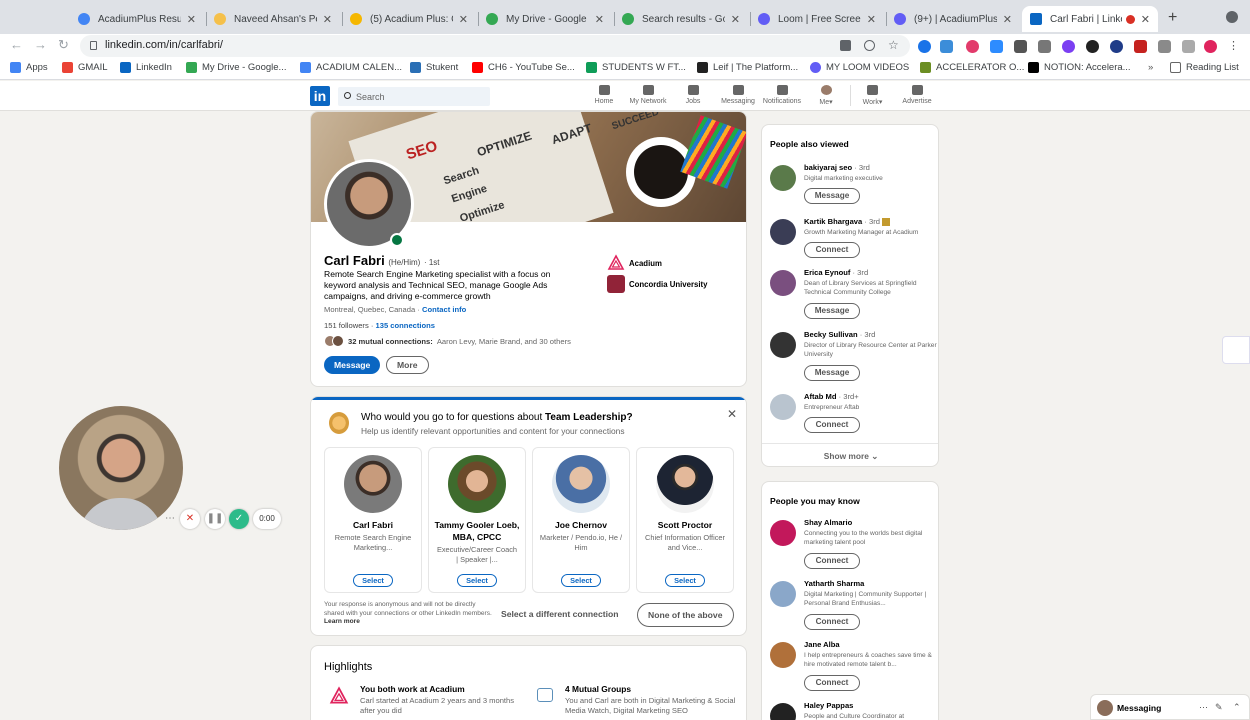 This screenshot has width=1250, height=720. I want to click on chevron-up-icon: ⌃, so click(1237, 707).